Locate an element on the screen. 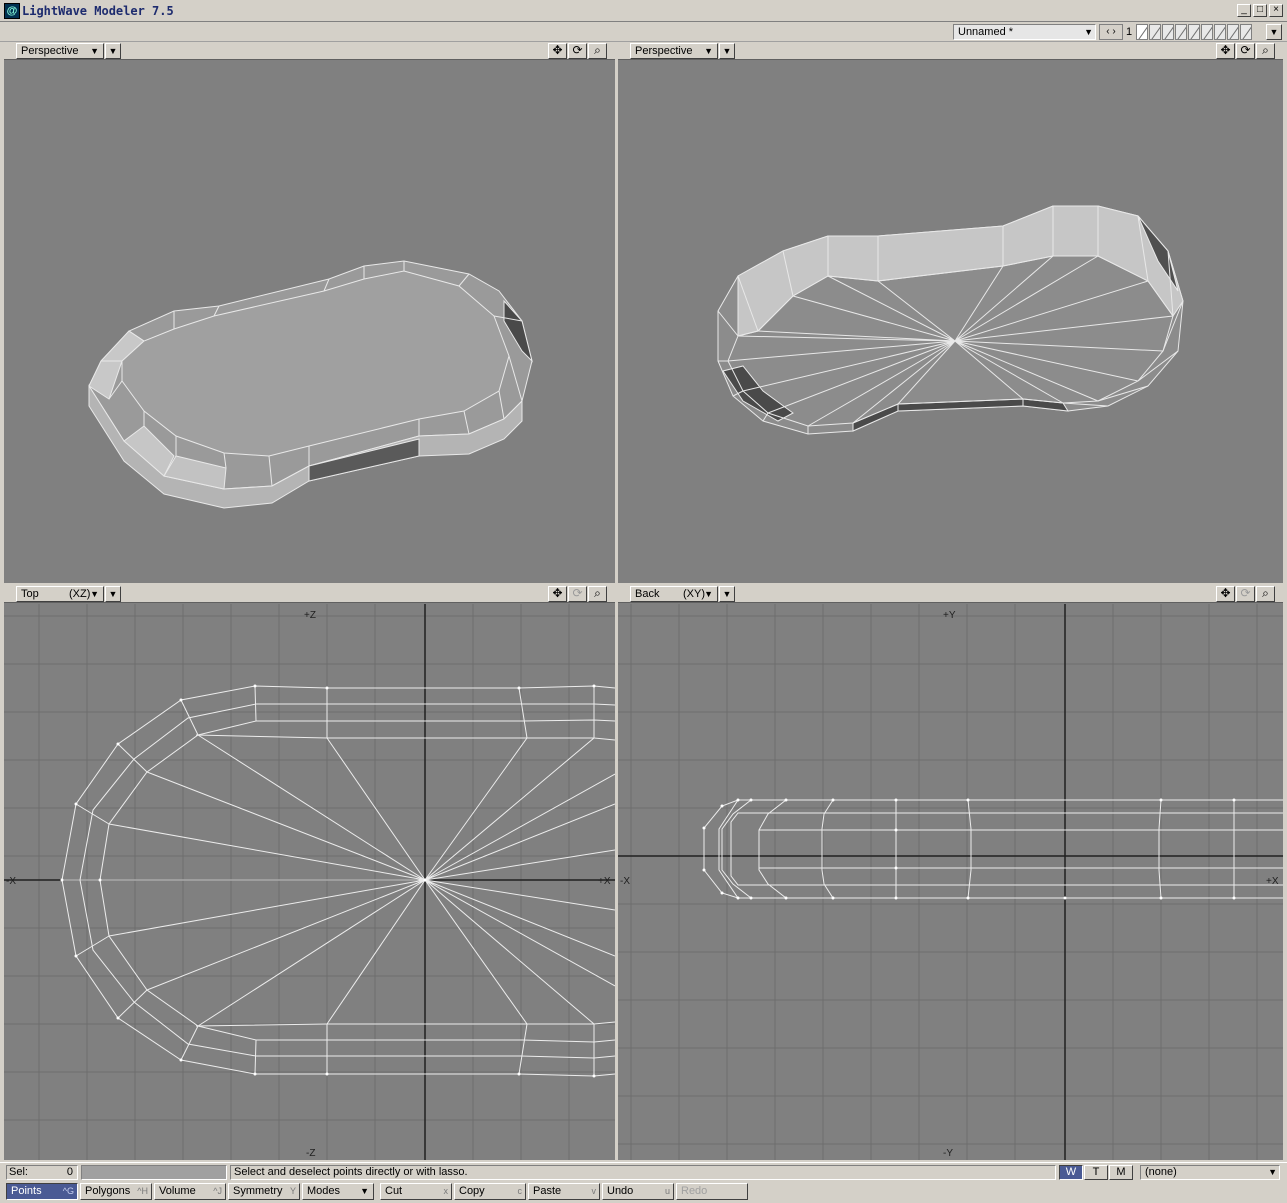  layer-4-button is located at coordinates (1181, 32).